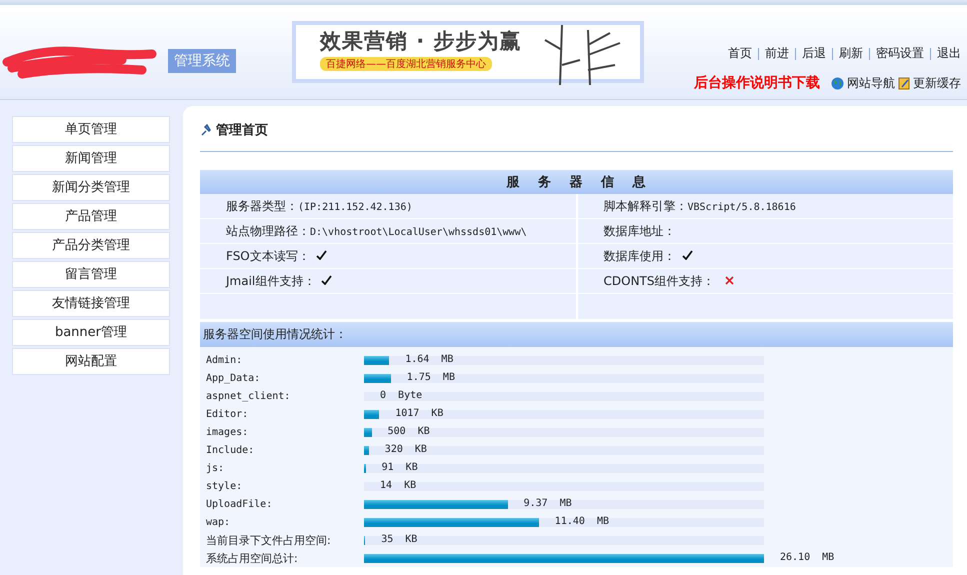 This screenshot has width=967, height=575. I want to click on folder-name: images:, so click(228, 432).